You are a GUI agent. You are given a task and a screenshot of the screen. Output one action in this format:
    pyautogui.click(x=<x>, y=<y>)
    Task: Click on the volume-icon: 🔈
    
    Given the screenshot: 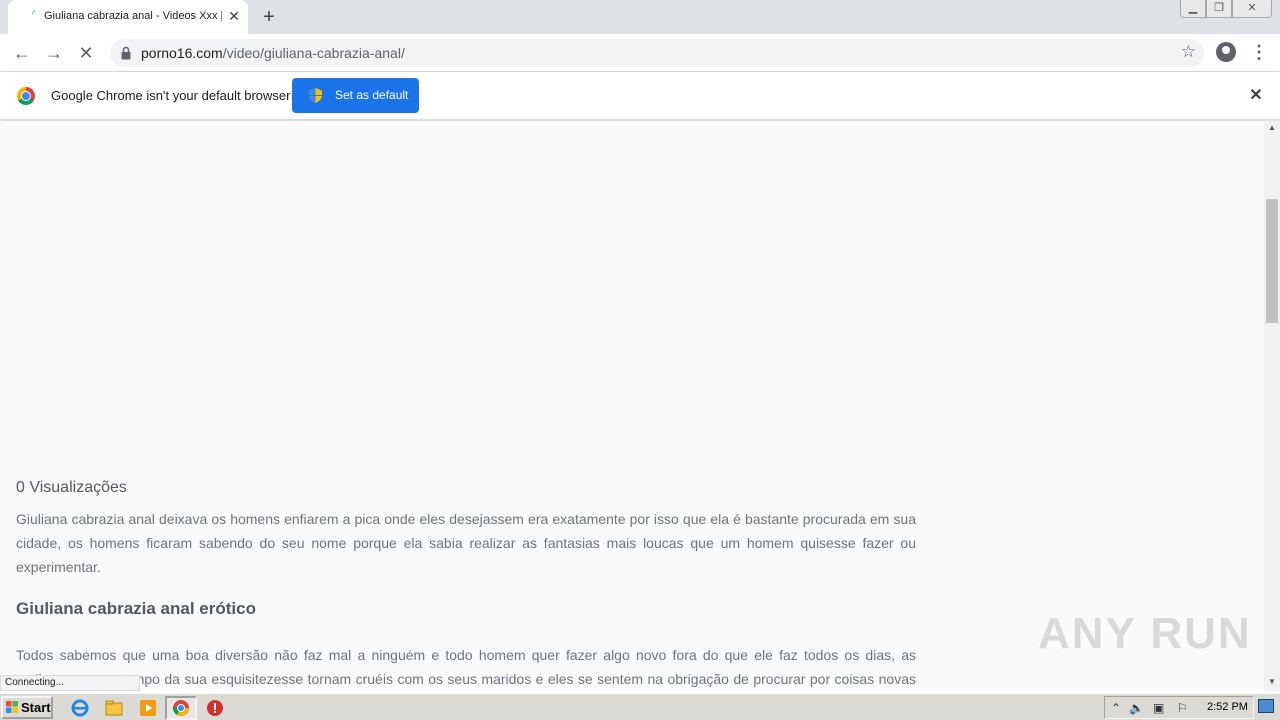 What is the action you would take?
    pyautogui.click(x=1136, y=708)
    